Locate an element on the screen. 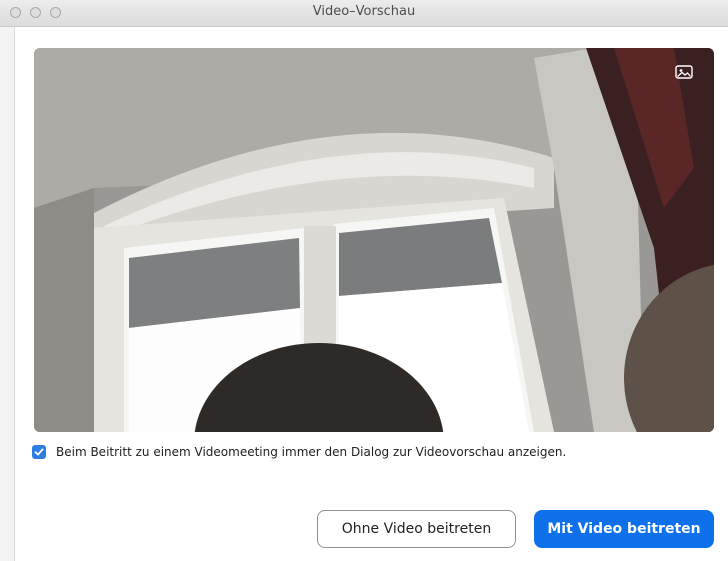 This screenshot has height=561, width=728. title-bar: Video–Vorschau is located at coordinates (364, 13).